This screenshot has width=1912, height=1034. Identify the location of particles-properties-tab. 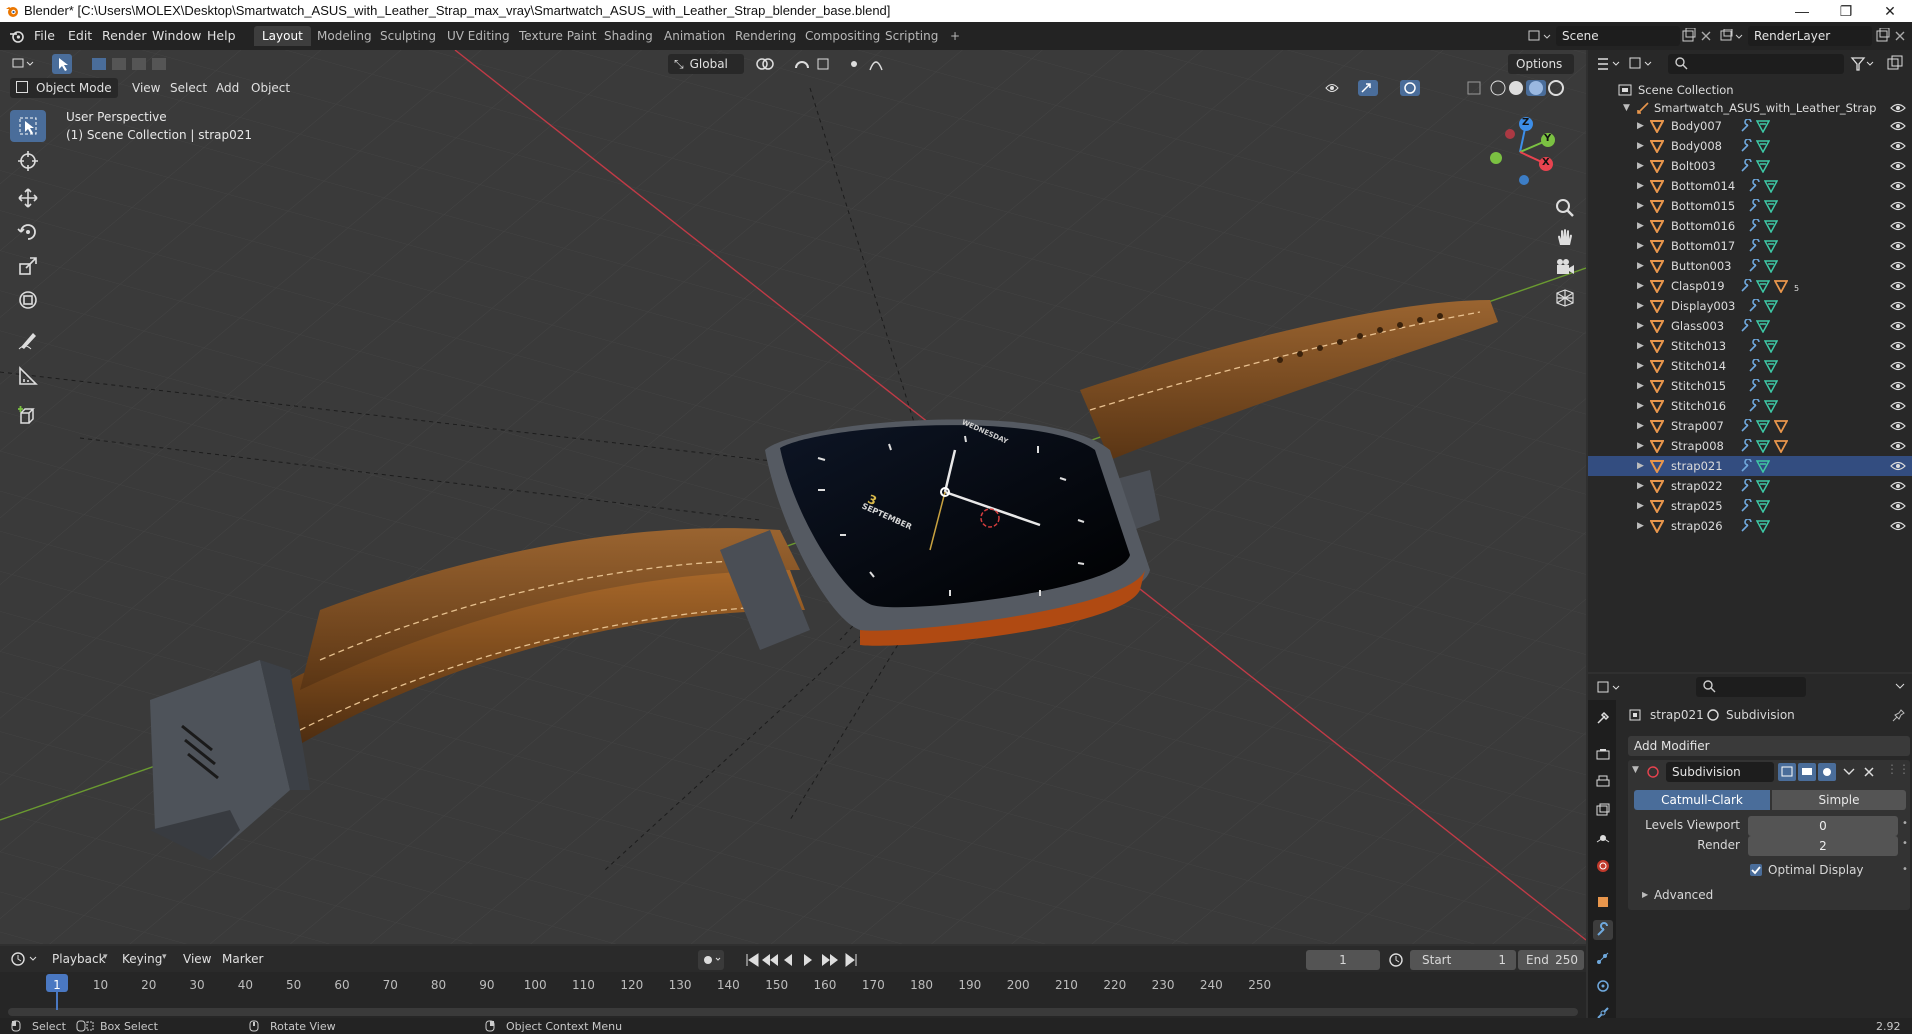
(1603, 958).